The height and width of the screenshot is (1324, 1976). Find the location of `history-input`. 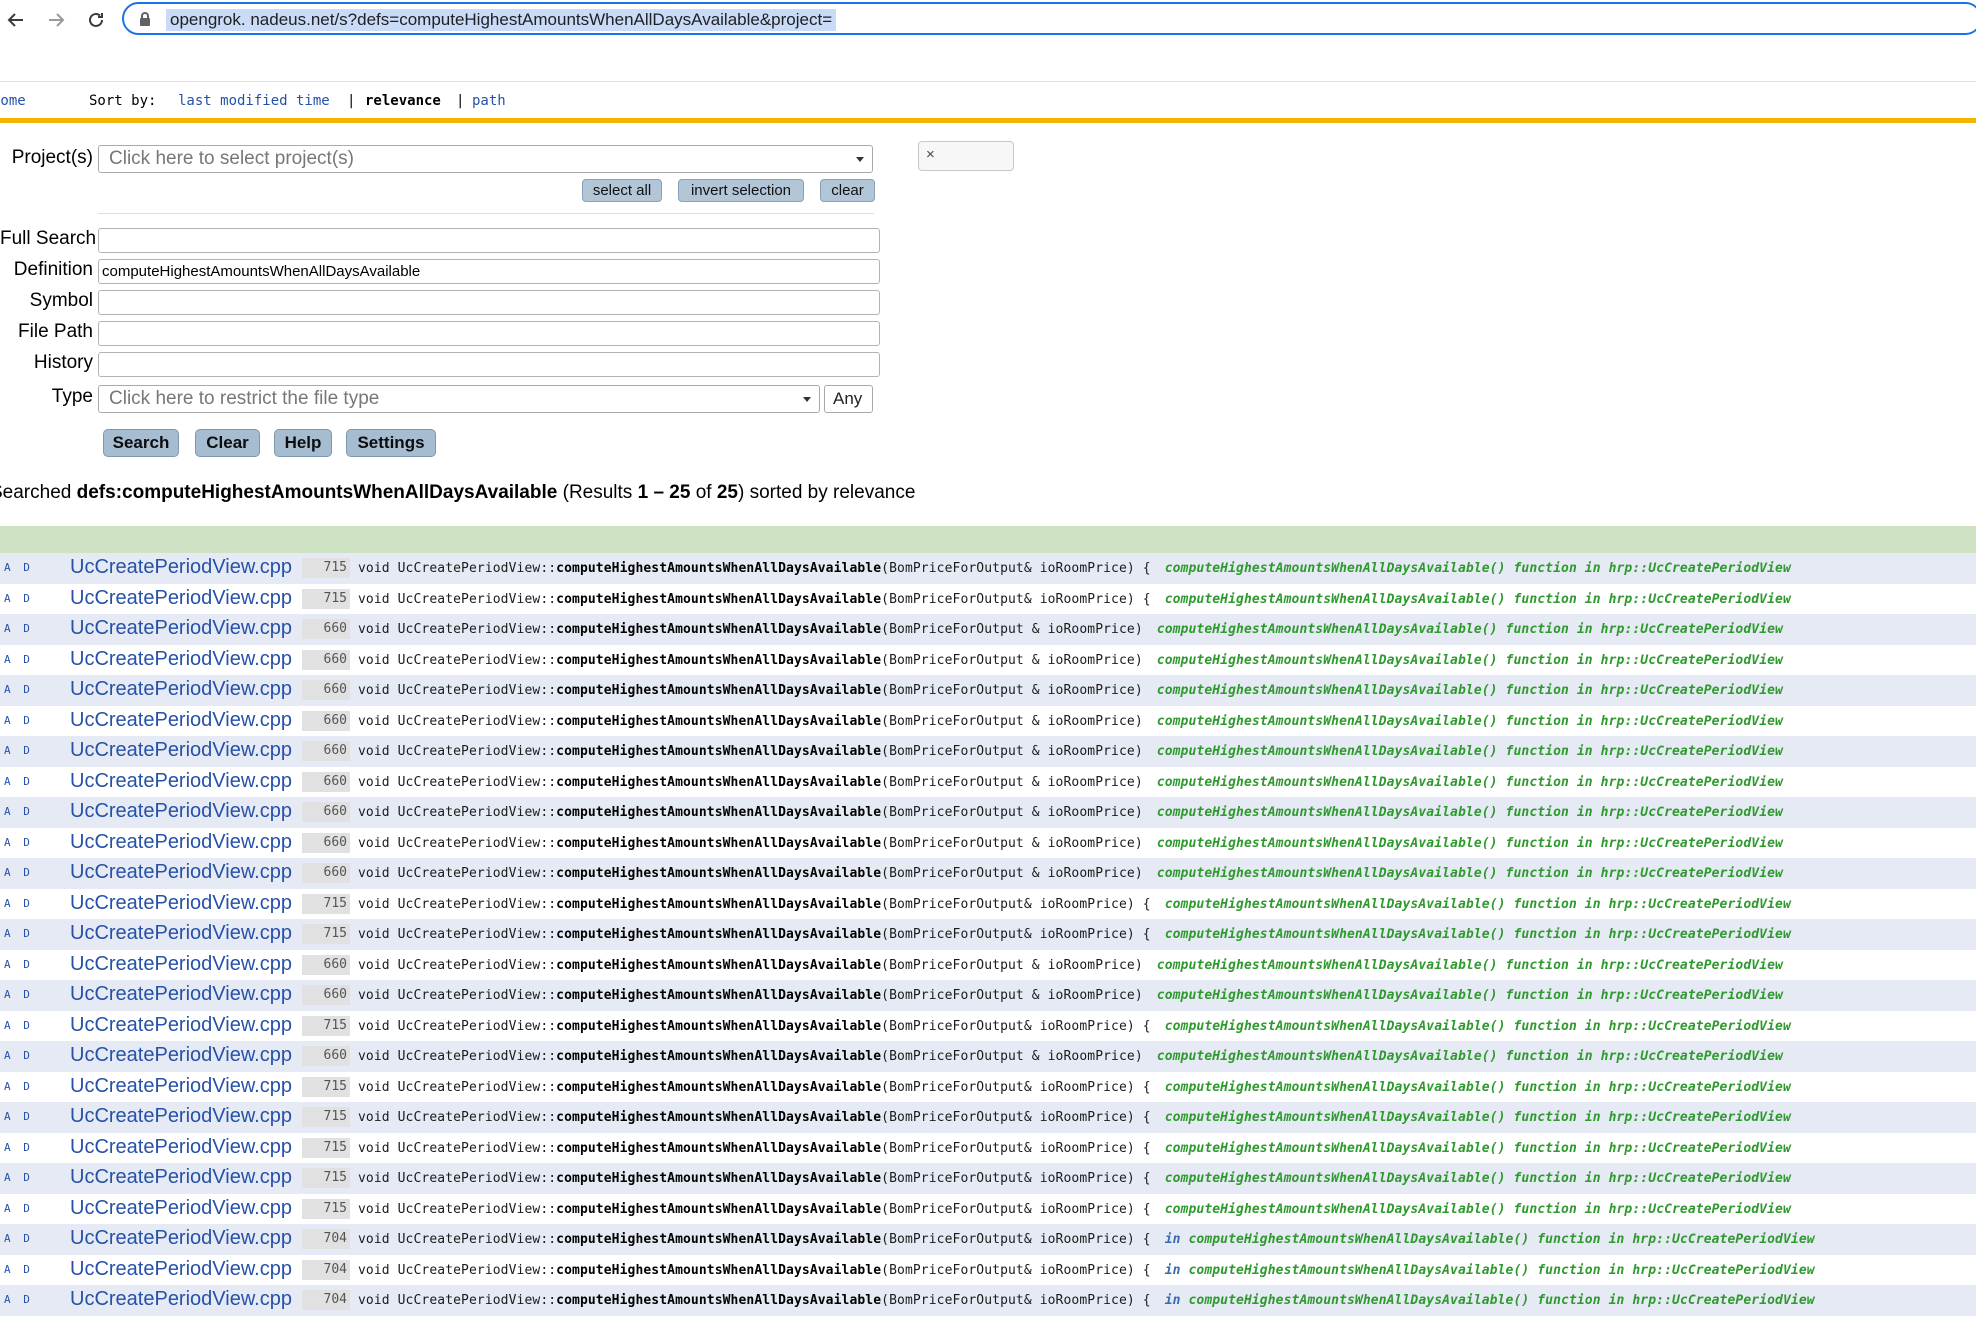

history-input is located at coordinates (489, 364).